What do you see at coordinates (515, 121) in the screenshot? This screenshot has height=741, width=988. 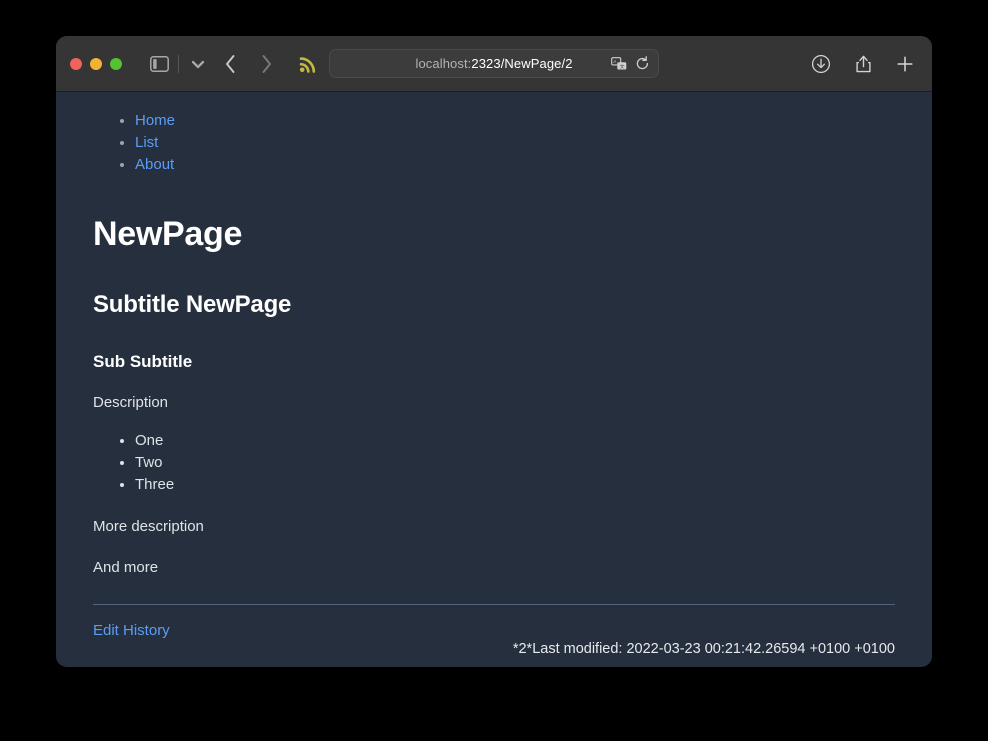 I see `nav-item-home: Home` at bounding box center [515, 121].